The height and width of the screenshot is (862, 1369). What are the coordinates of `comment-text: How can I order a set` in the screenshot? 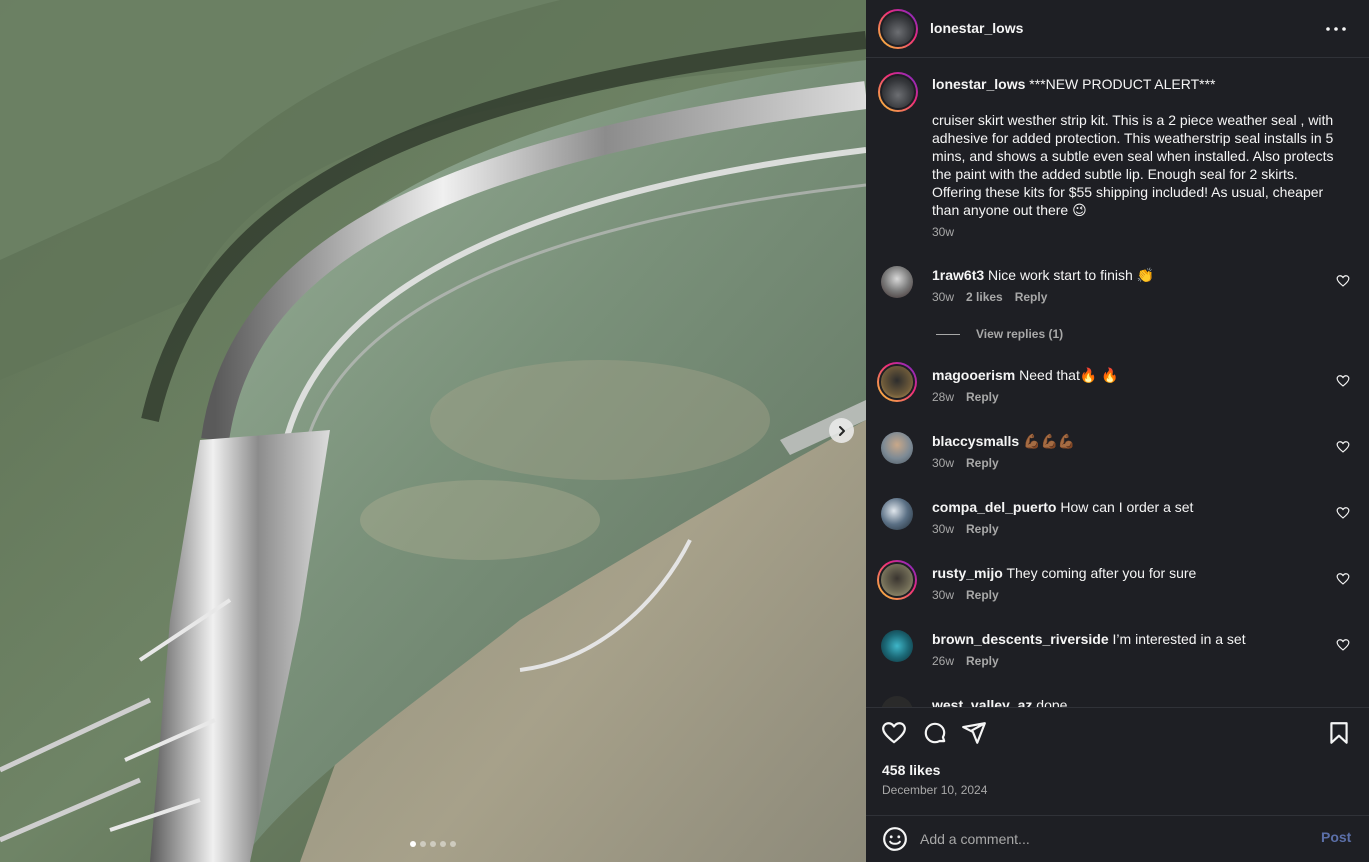 It's located at (1127, 507).